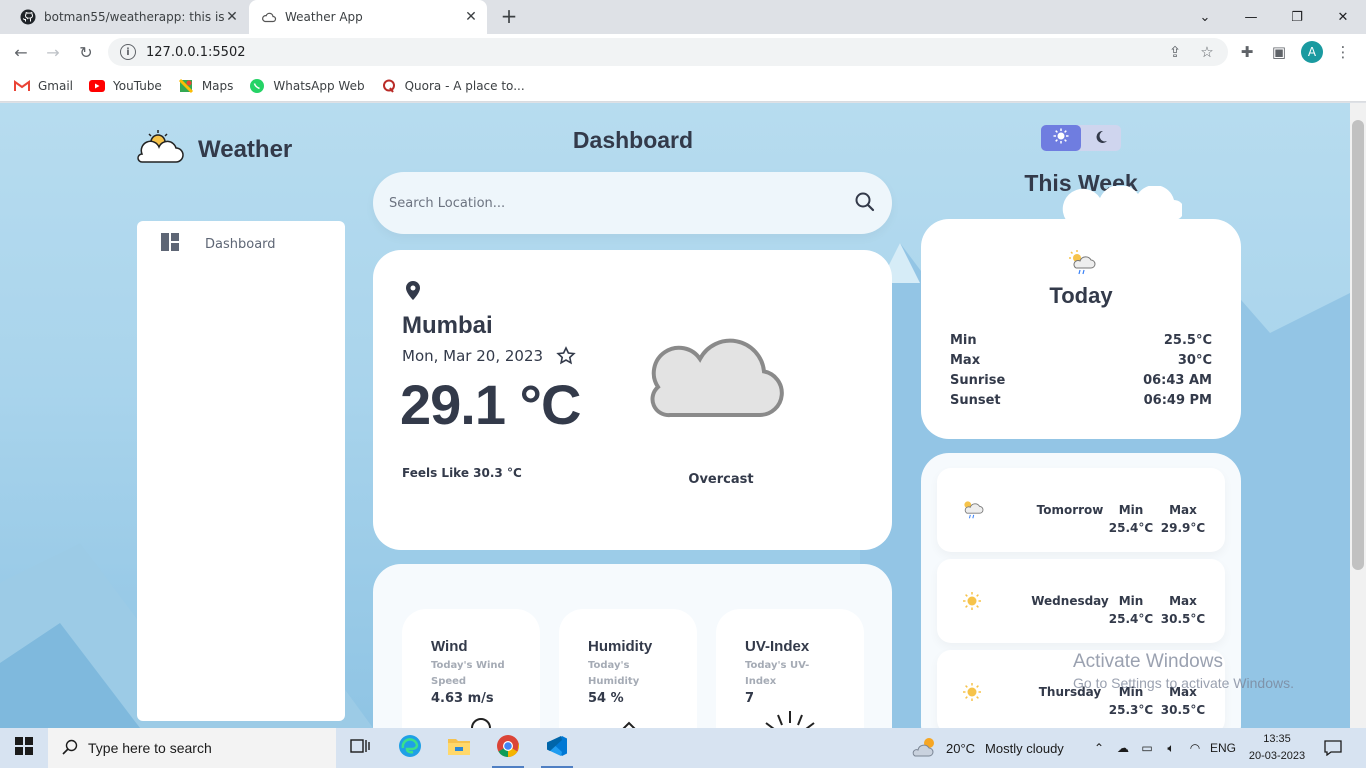 The height and width of the screenshot is (768, 1366). Describe the element at coordinates (43, 86) in the screenshot. I see `bookmark-gmail: Gmail` at that location.